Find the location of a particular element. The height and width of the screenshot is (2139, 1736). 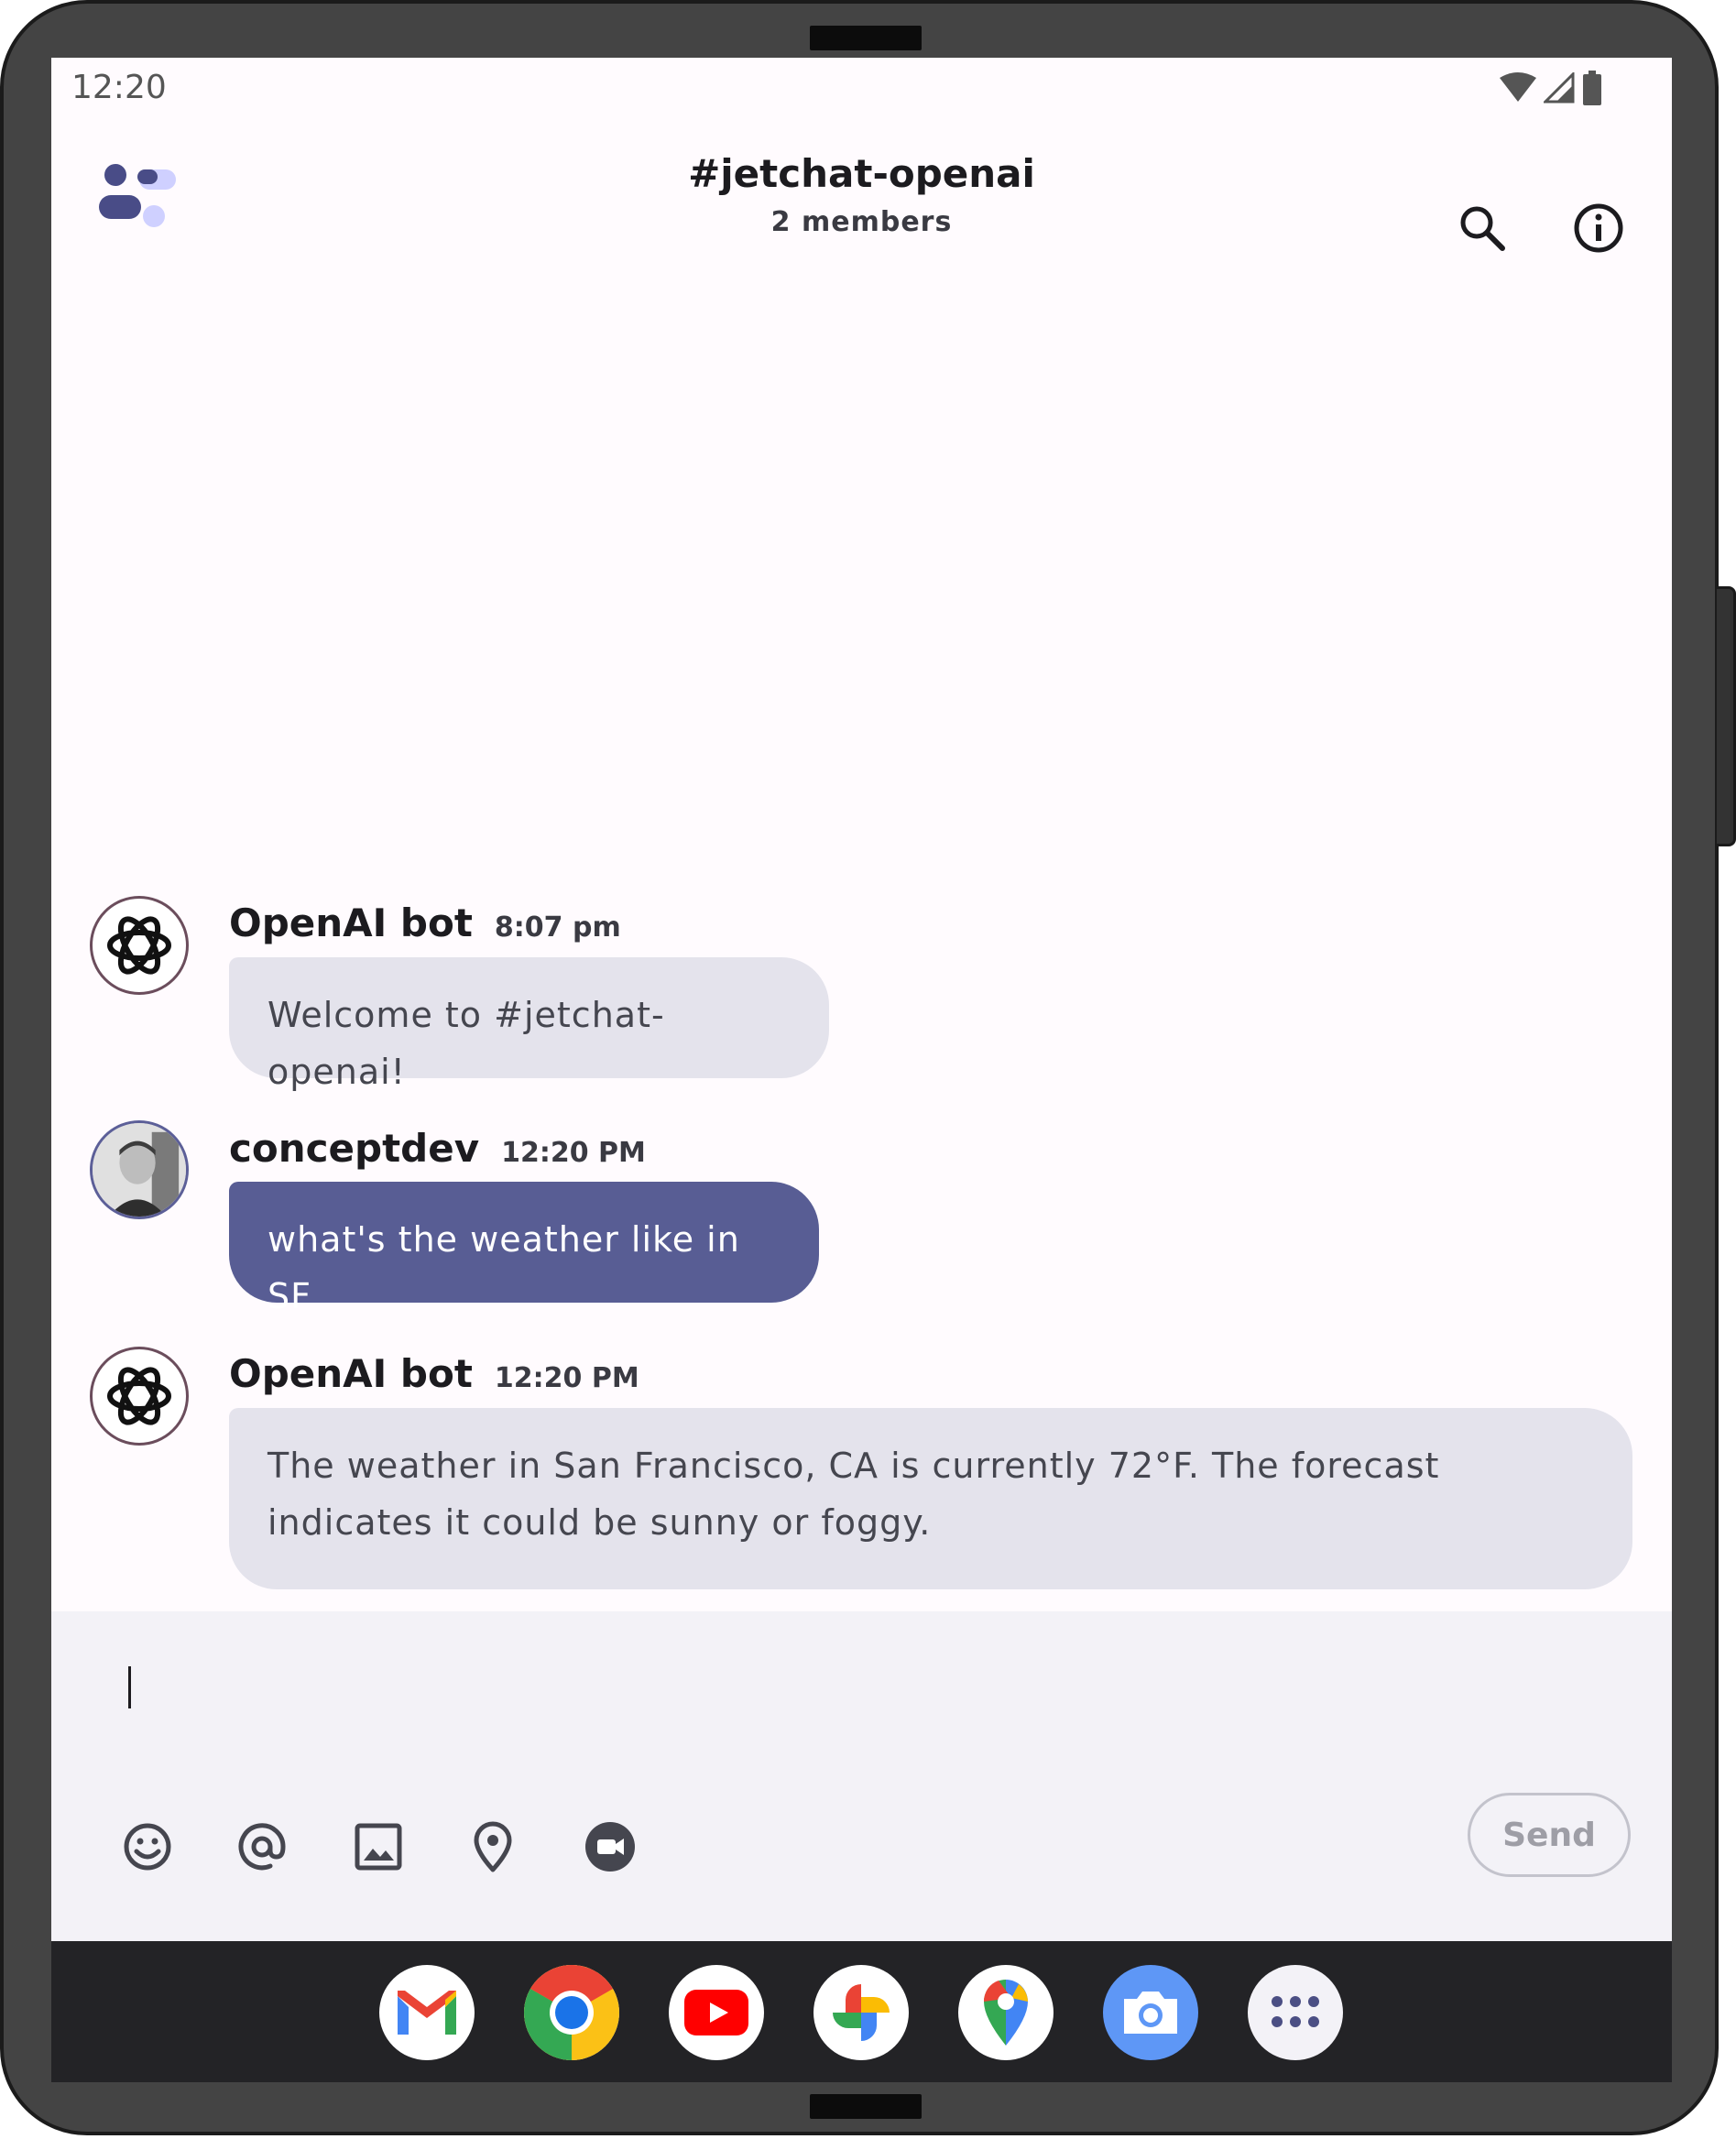

info-button is located at coordinates (1598, 228).